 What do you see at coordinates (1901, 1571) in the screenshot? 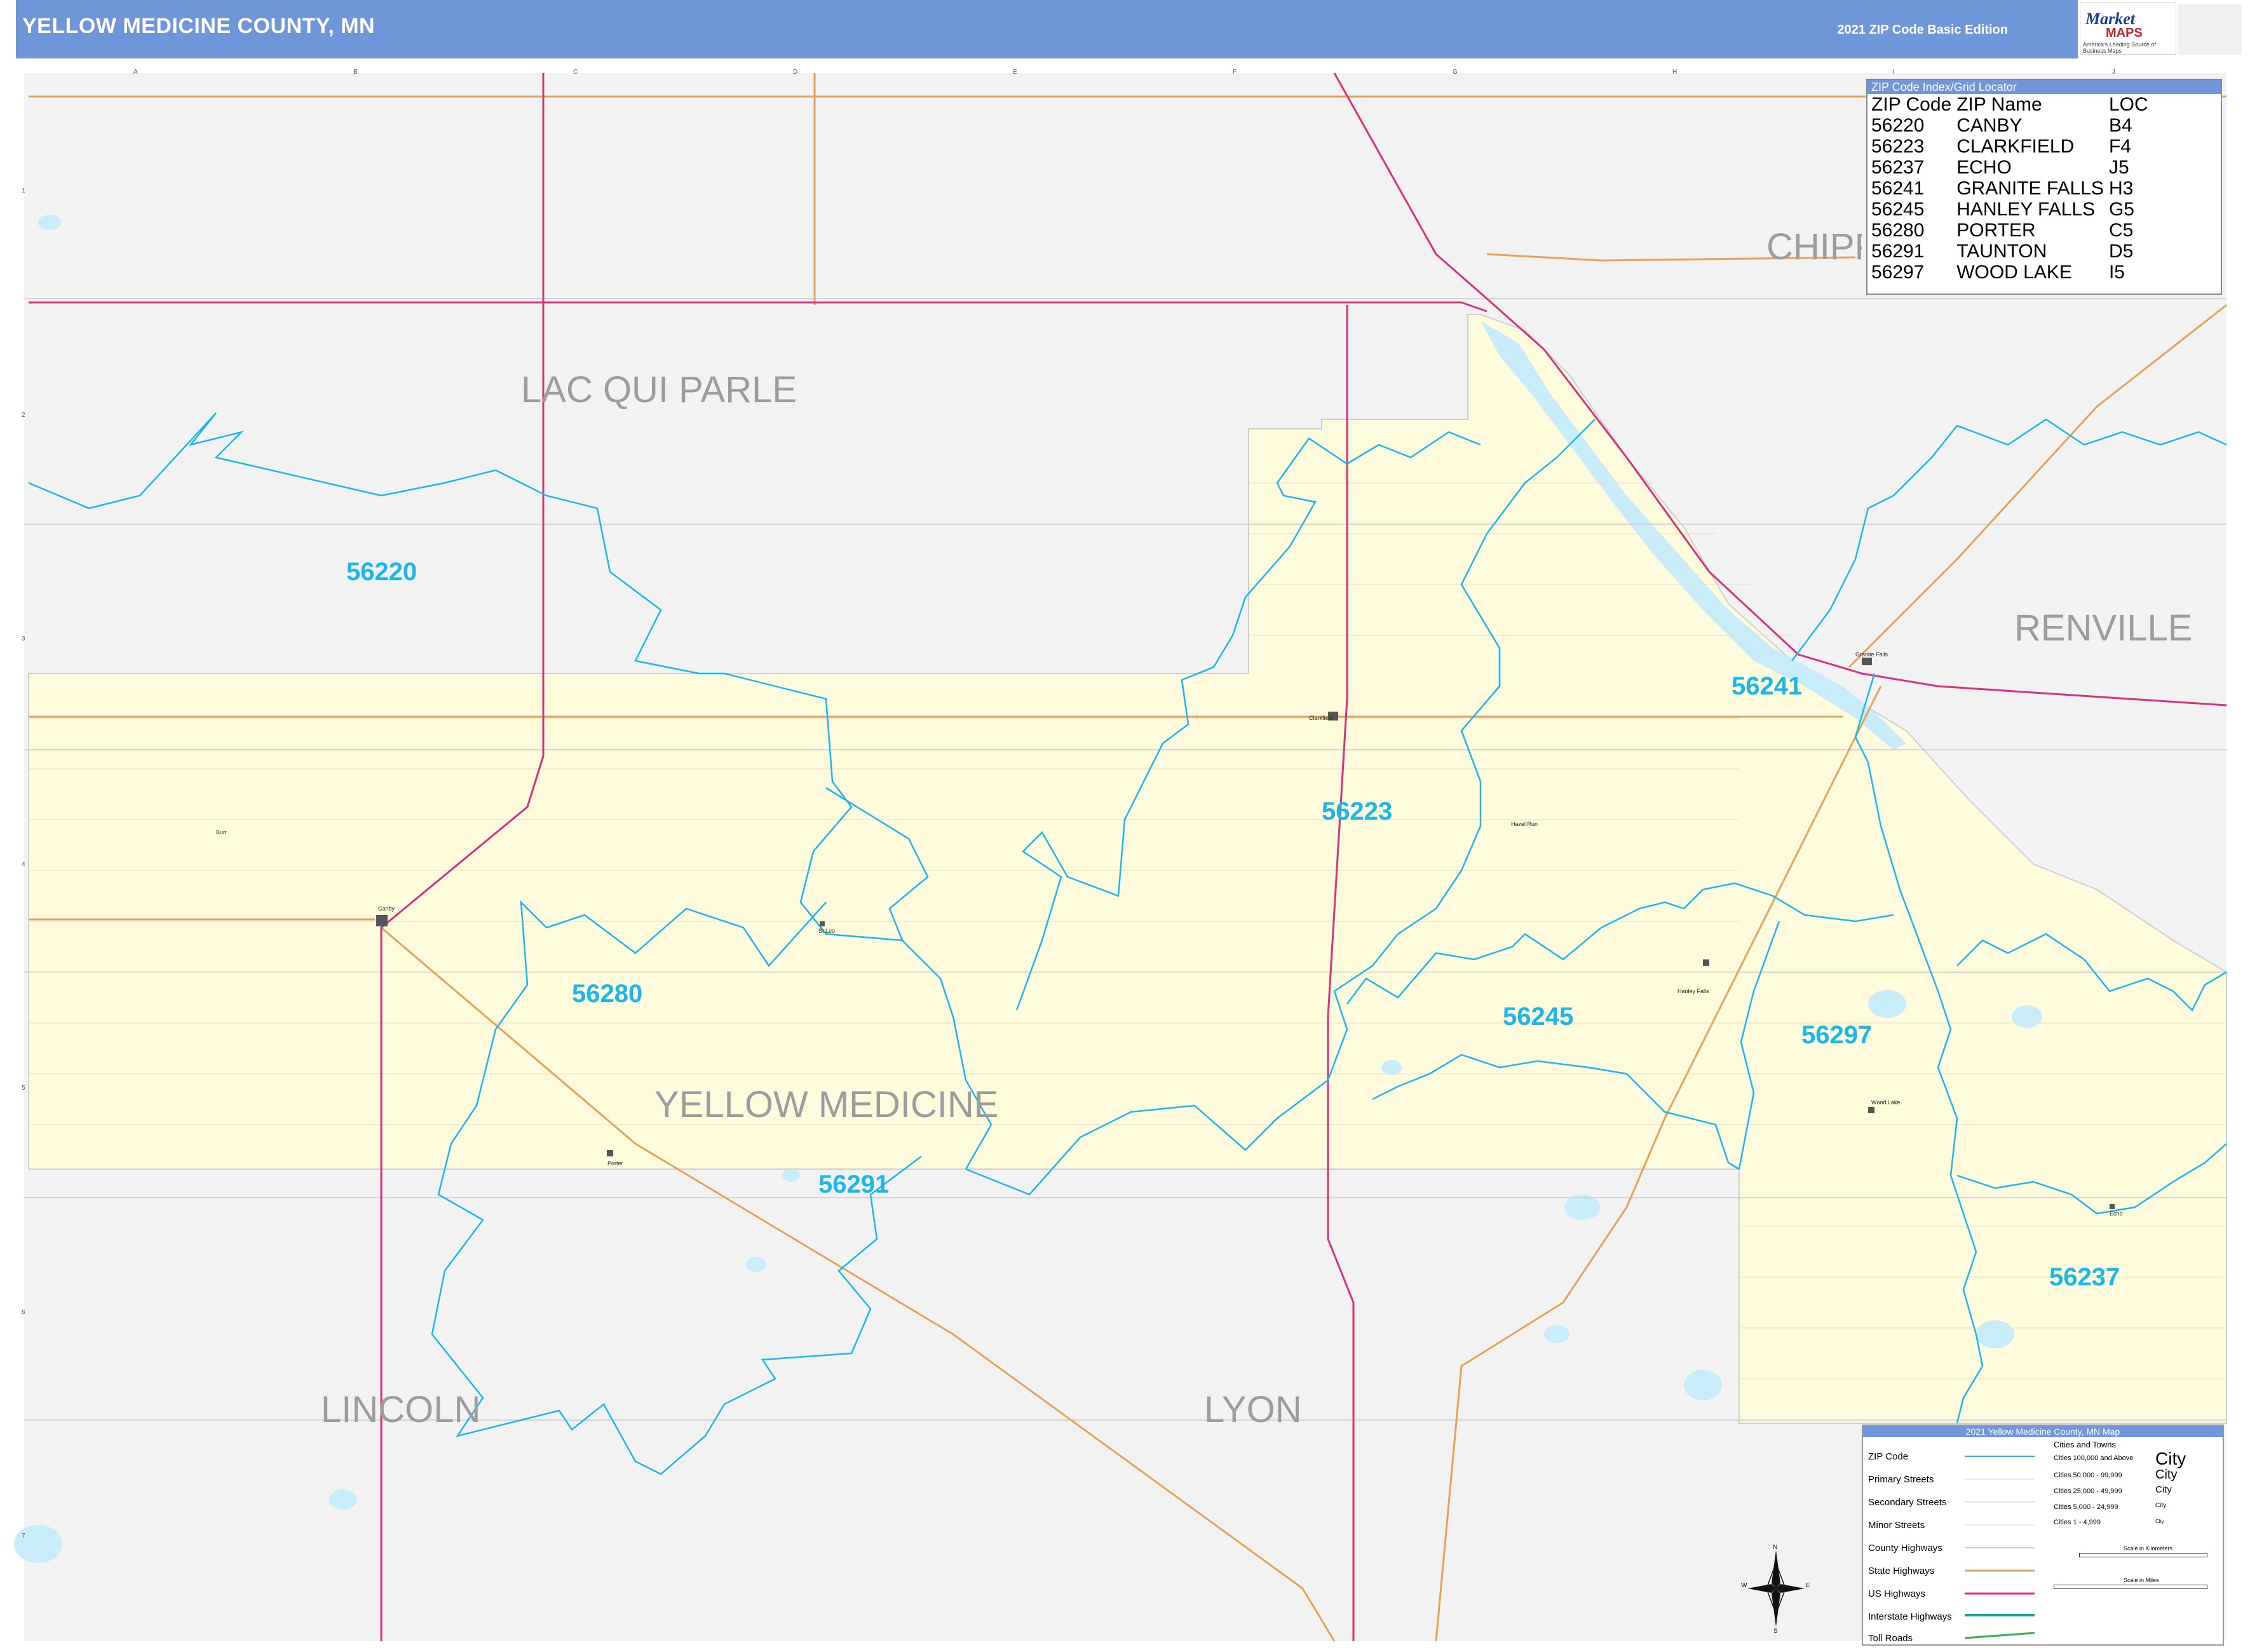
I see `legend-item: State Highways` at bounding box center [1901, 1571].